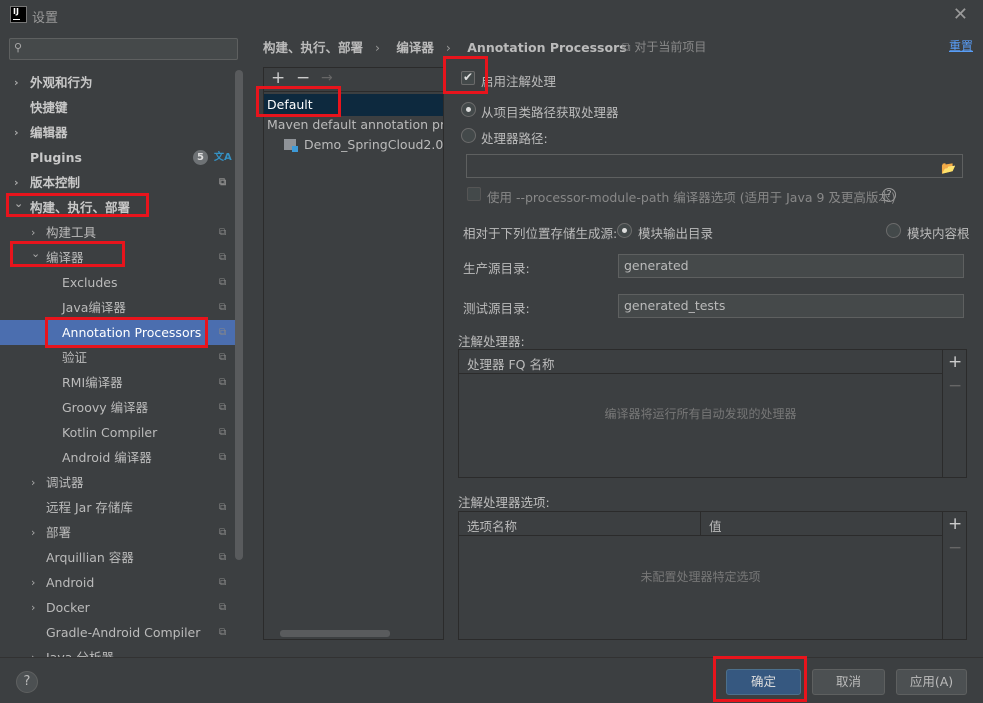 The height and width of the screenshot is (703, 983). I want to click on sidebar-item-label: 编辑器, so click(49, 132).